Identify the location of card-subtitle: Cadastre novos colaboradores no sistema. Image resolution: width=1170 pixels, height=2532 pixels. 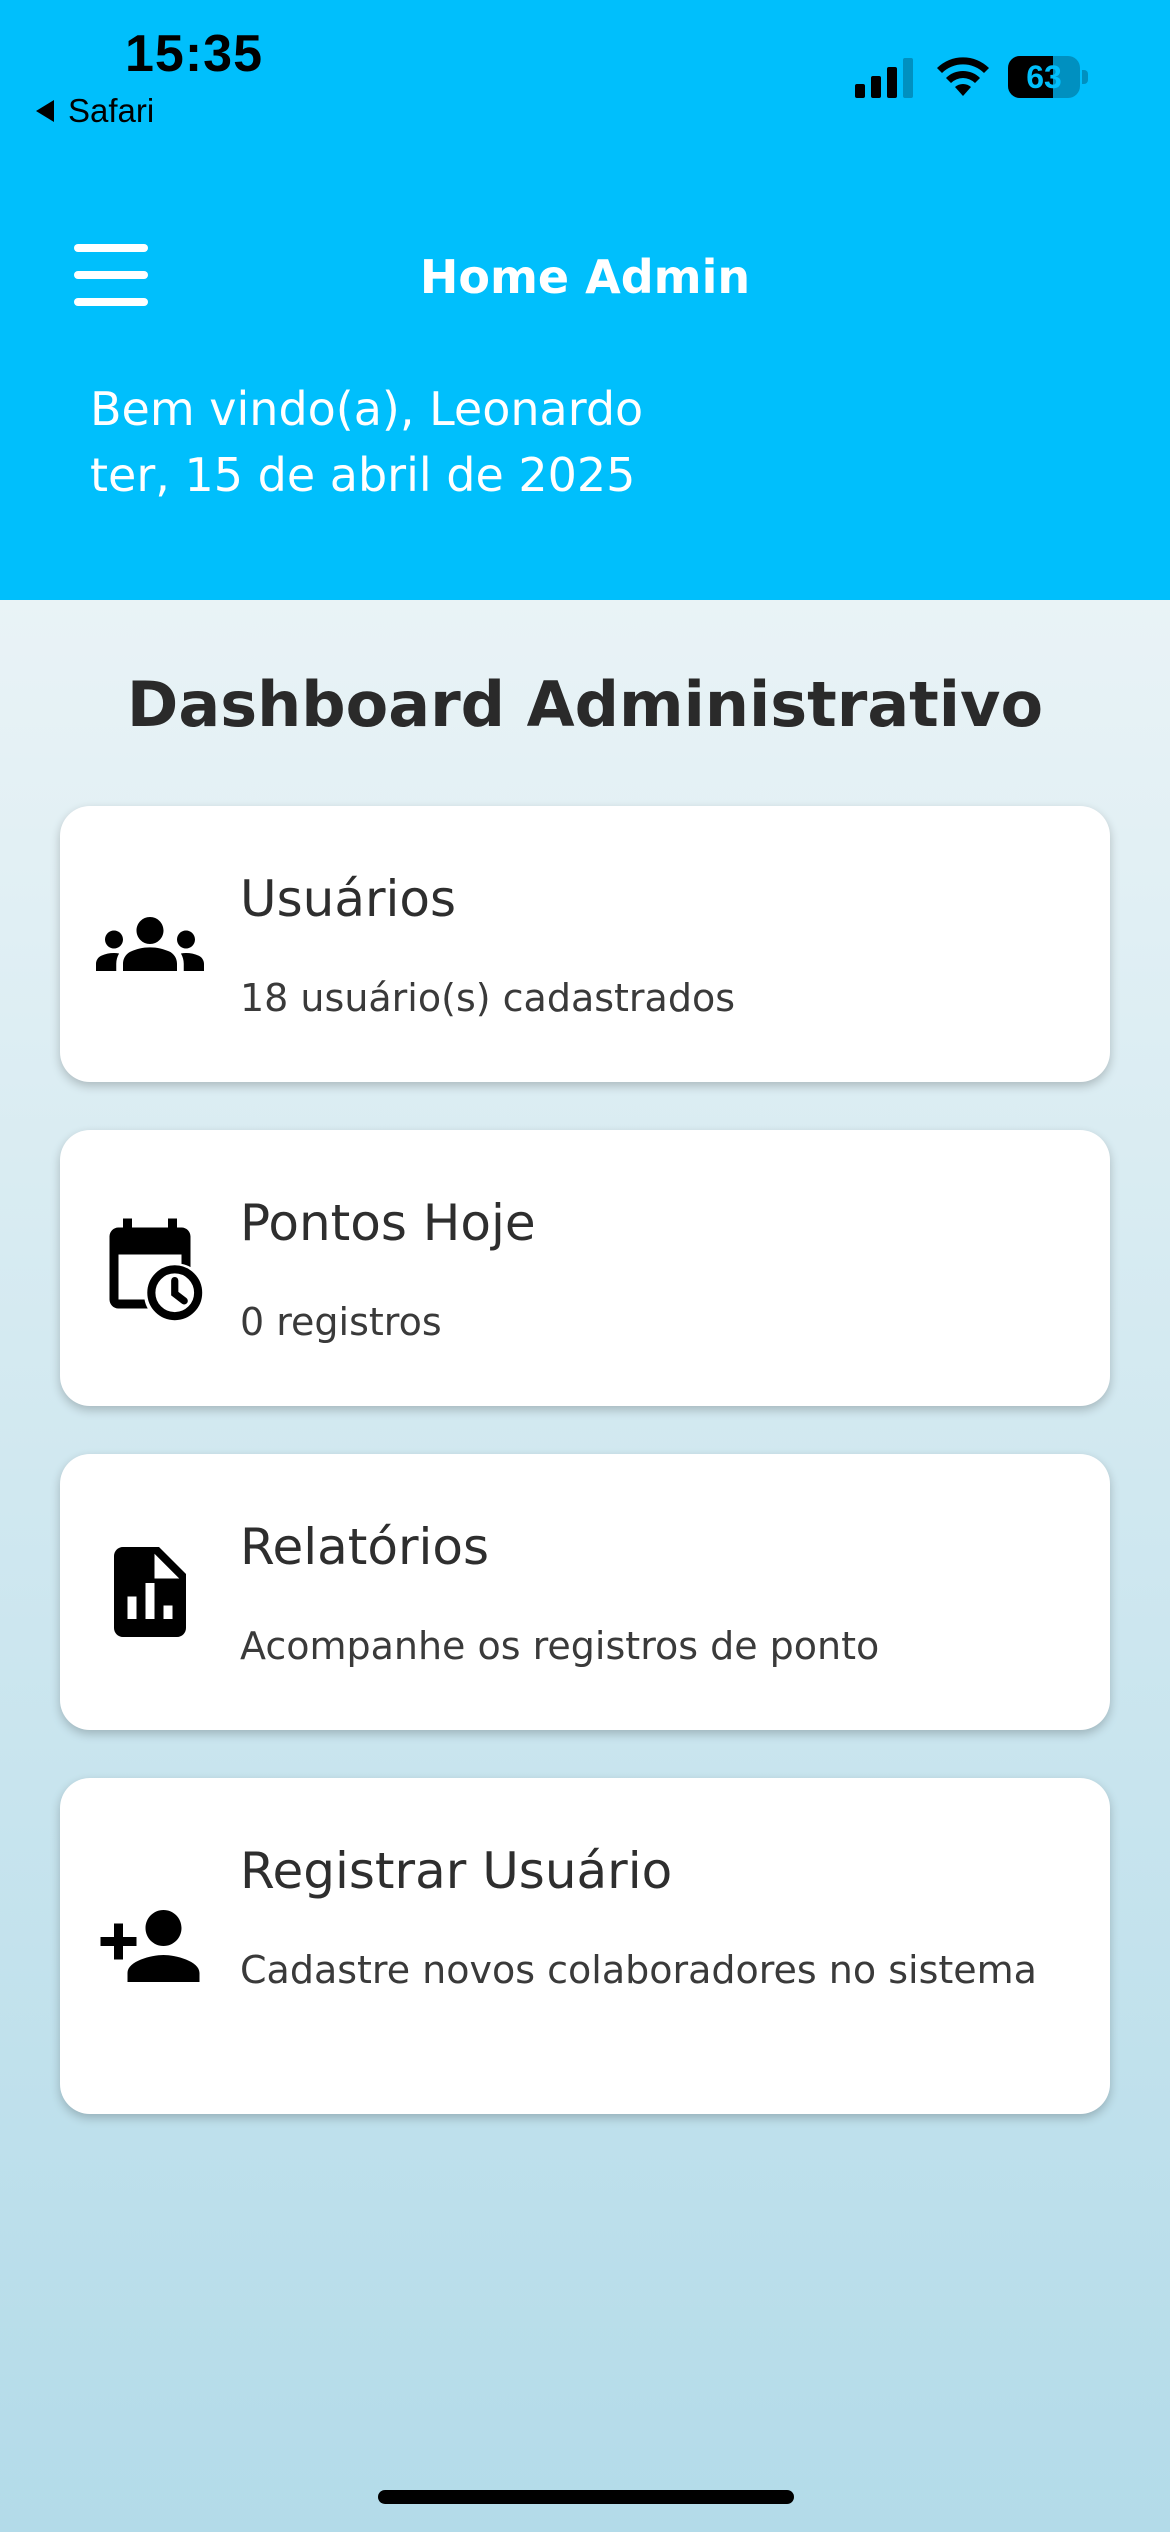
(638, 1970).